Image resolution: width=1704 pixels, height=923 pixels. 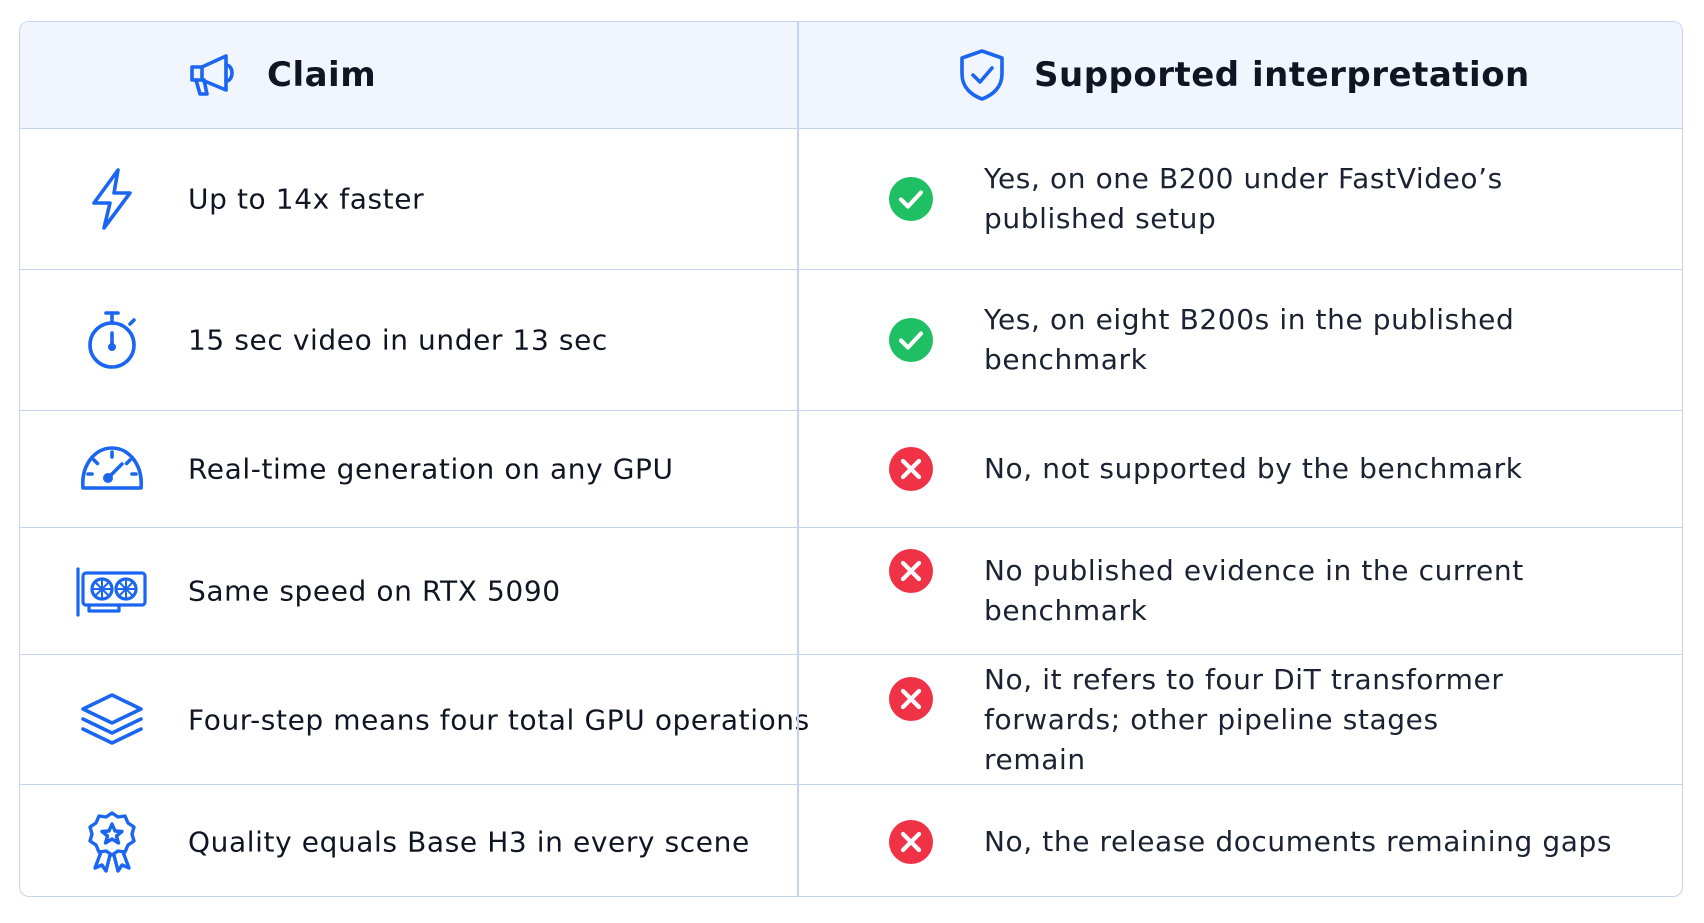 I want to click on table-header: Claim Supported interpretation, so click(x=851, y=75).